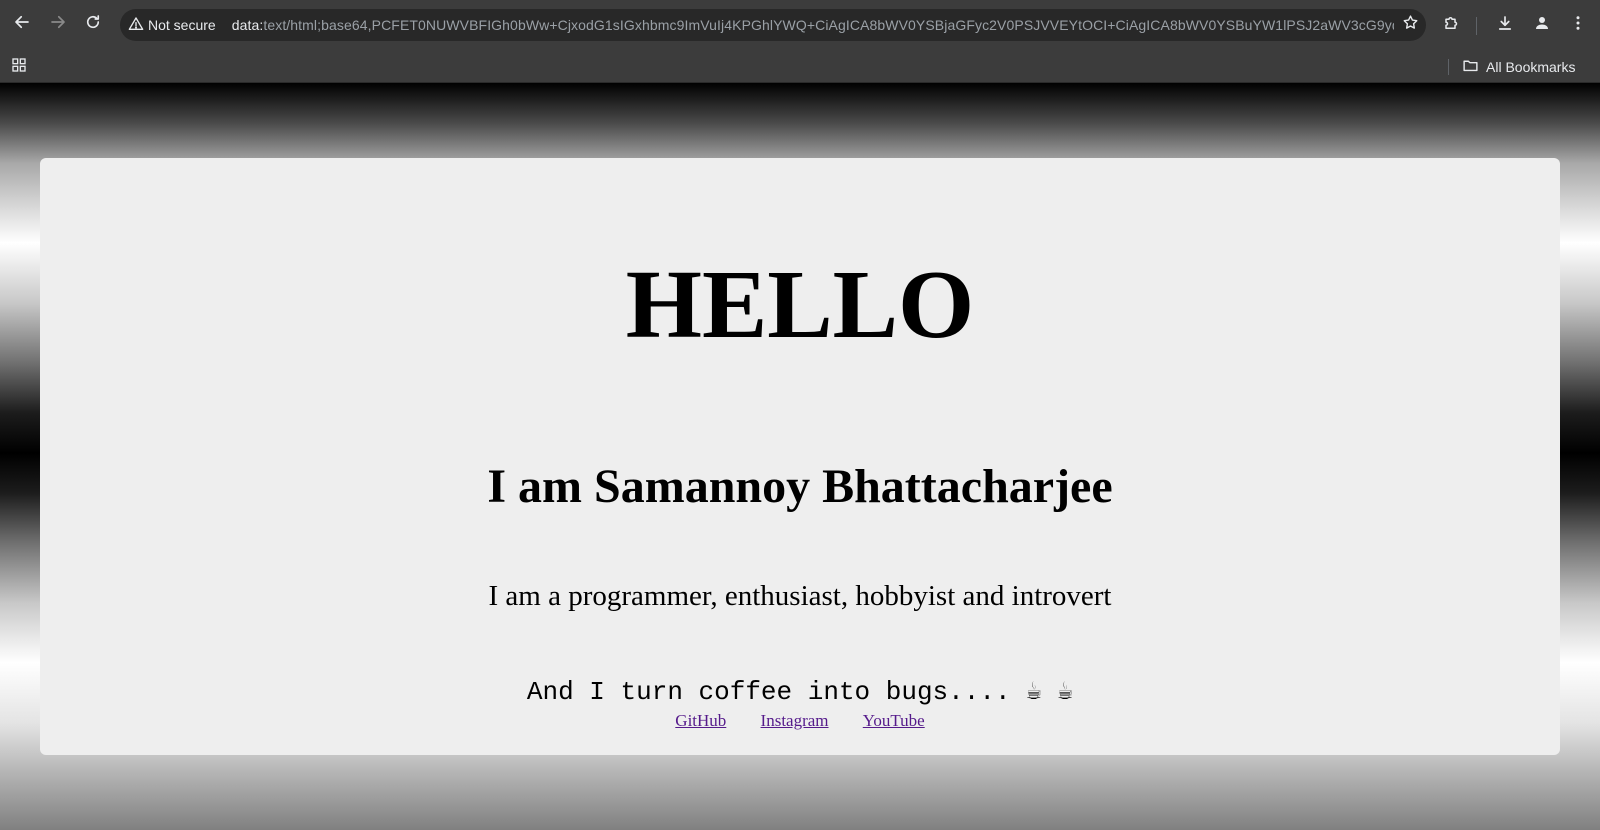 This screenshot has width=1600, height=830. Describe the element at coordinates (800, 305) in the screenshot. I see `hello-heading: HELLO` at that location.